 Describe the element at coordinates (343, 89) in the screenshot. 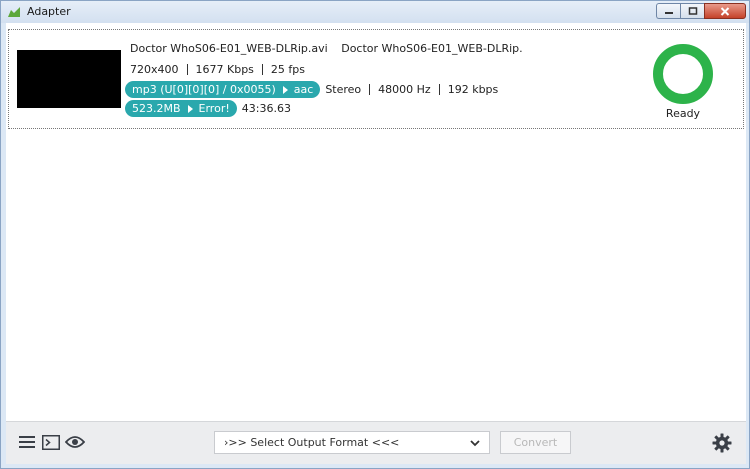

I see `audio-channels: Stereo` at that location.